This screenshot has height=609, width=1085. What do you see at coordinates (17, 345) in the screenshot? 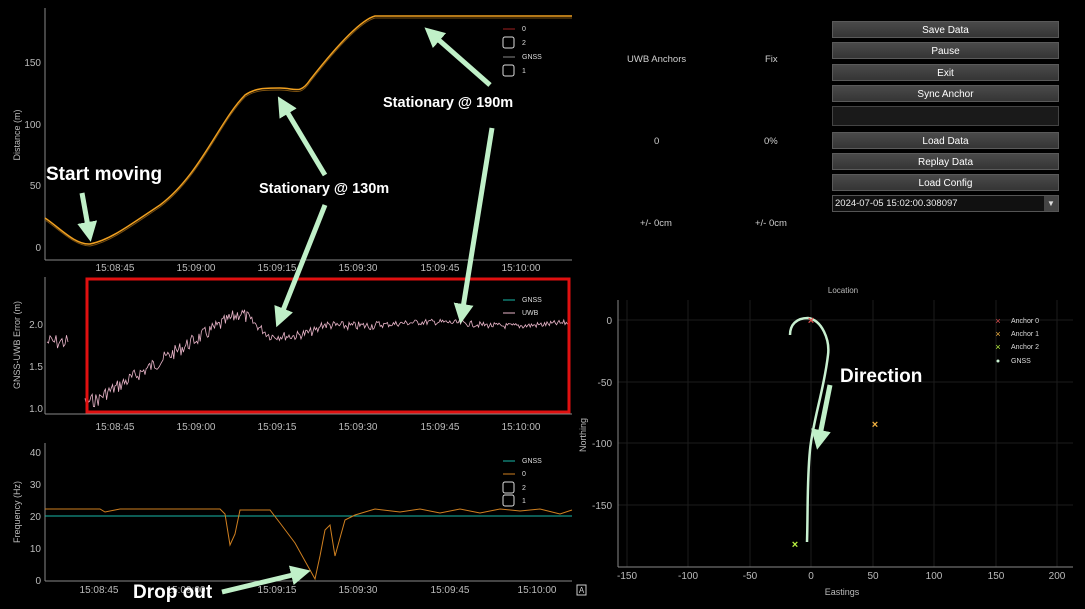
I see `error-ylabel: GNSS-UWB Error (m)` at bounding box center [17, 345].